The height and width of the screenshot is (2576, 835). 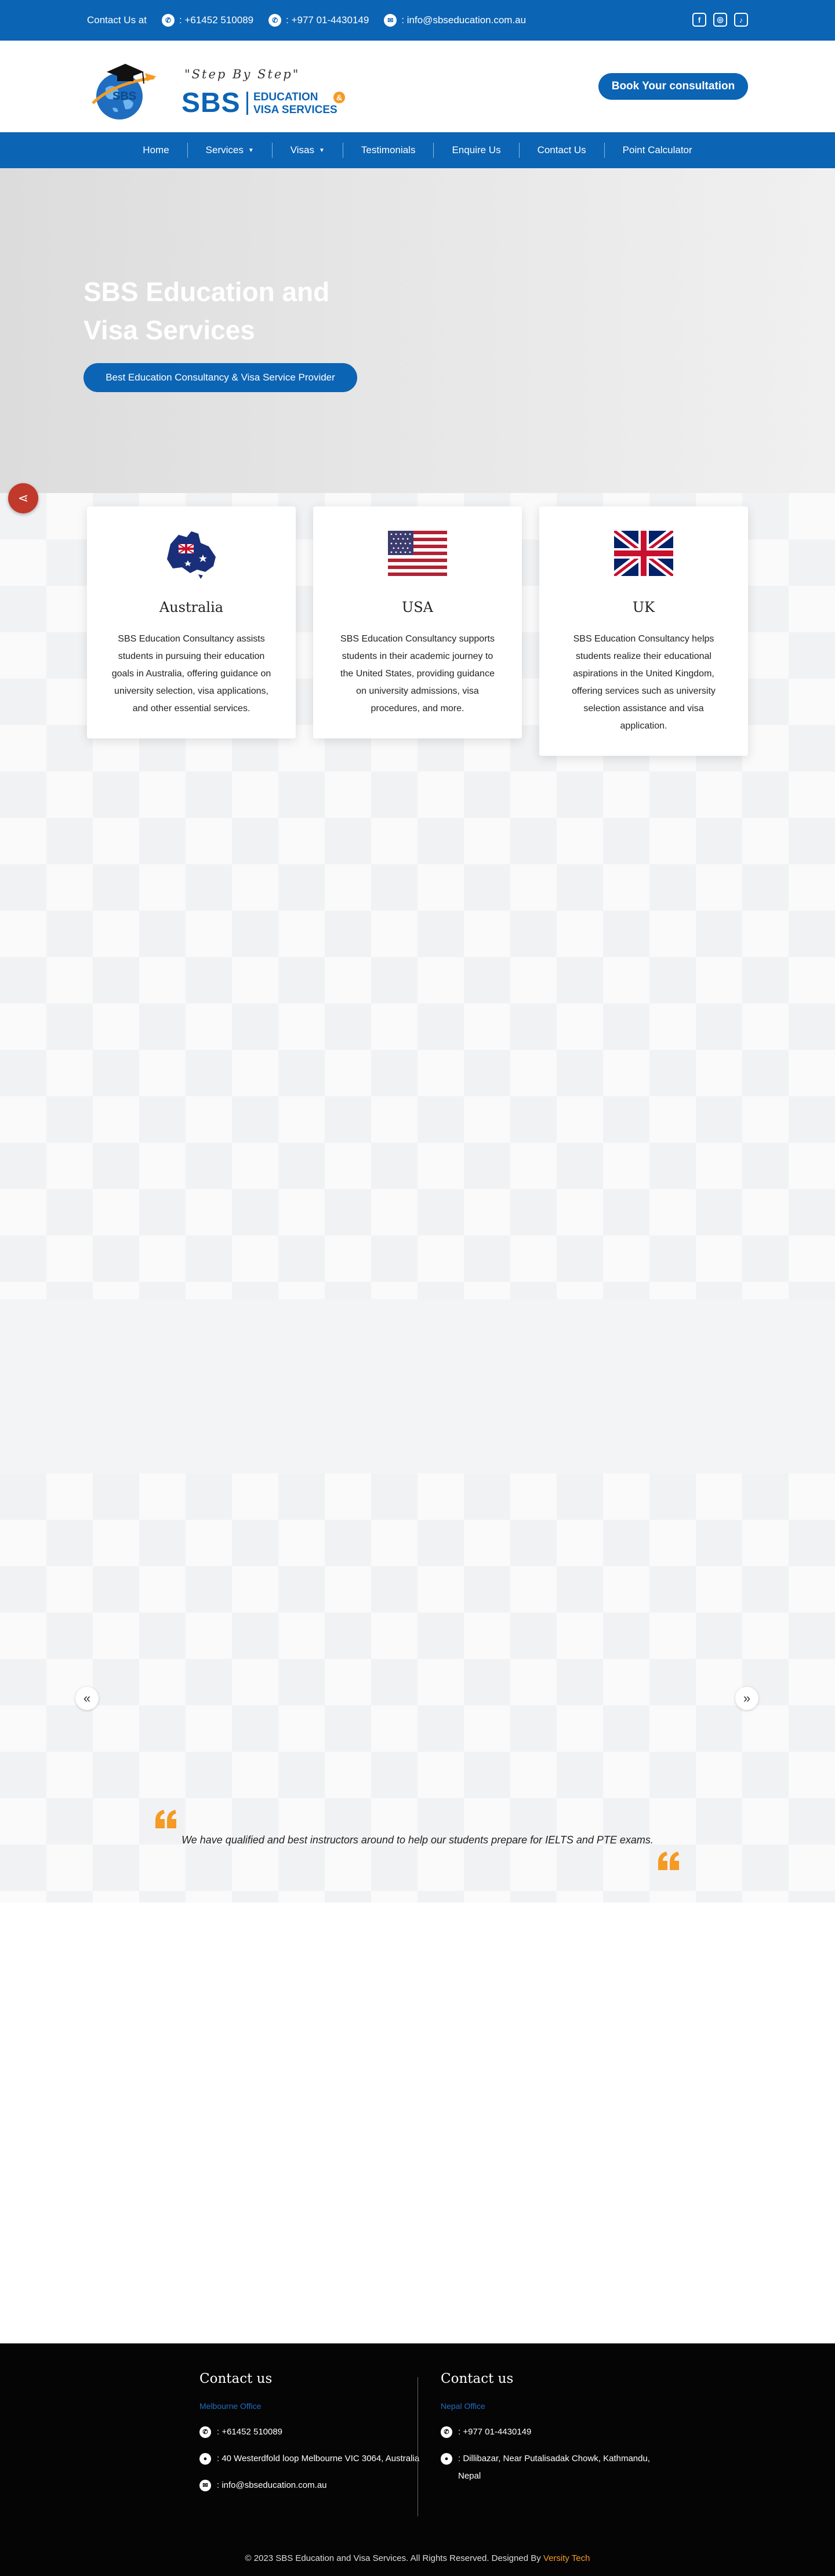 What do you see at coordinates (242, 74) in the screenshot?
I see `logo-tagline: "Step By Step"` at bounding box center [242, 74].